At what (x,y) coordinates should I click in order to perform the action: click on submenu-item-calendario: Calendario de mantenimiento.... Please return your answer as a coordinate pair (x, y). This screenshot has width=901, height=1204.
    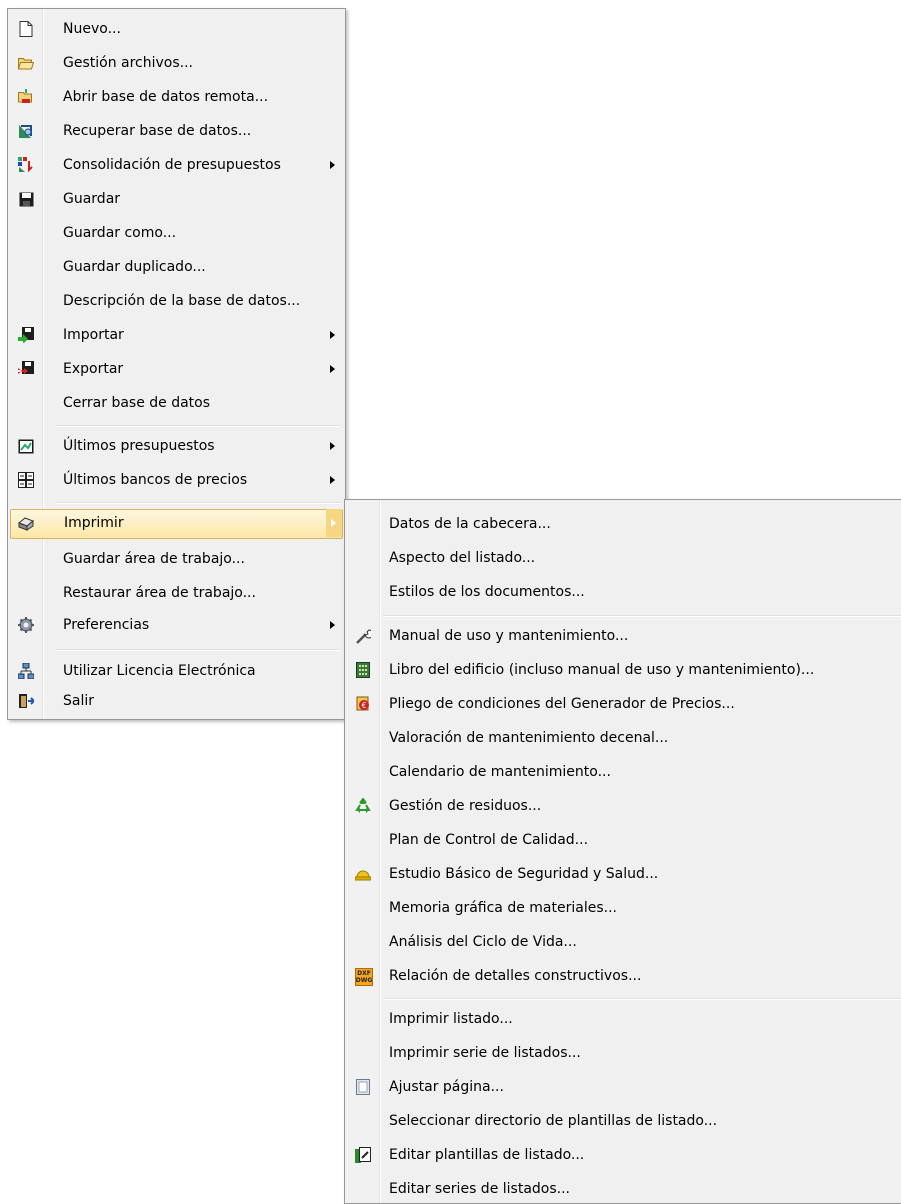
    Looking at the image, I should click on (624, 772).